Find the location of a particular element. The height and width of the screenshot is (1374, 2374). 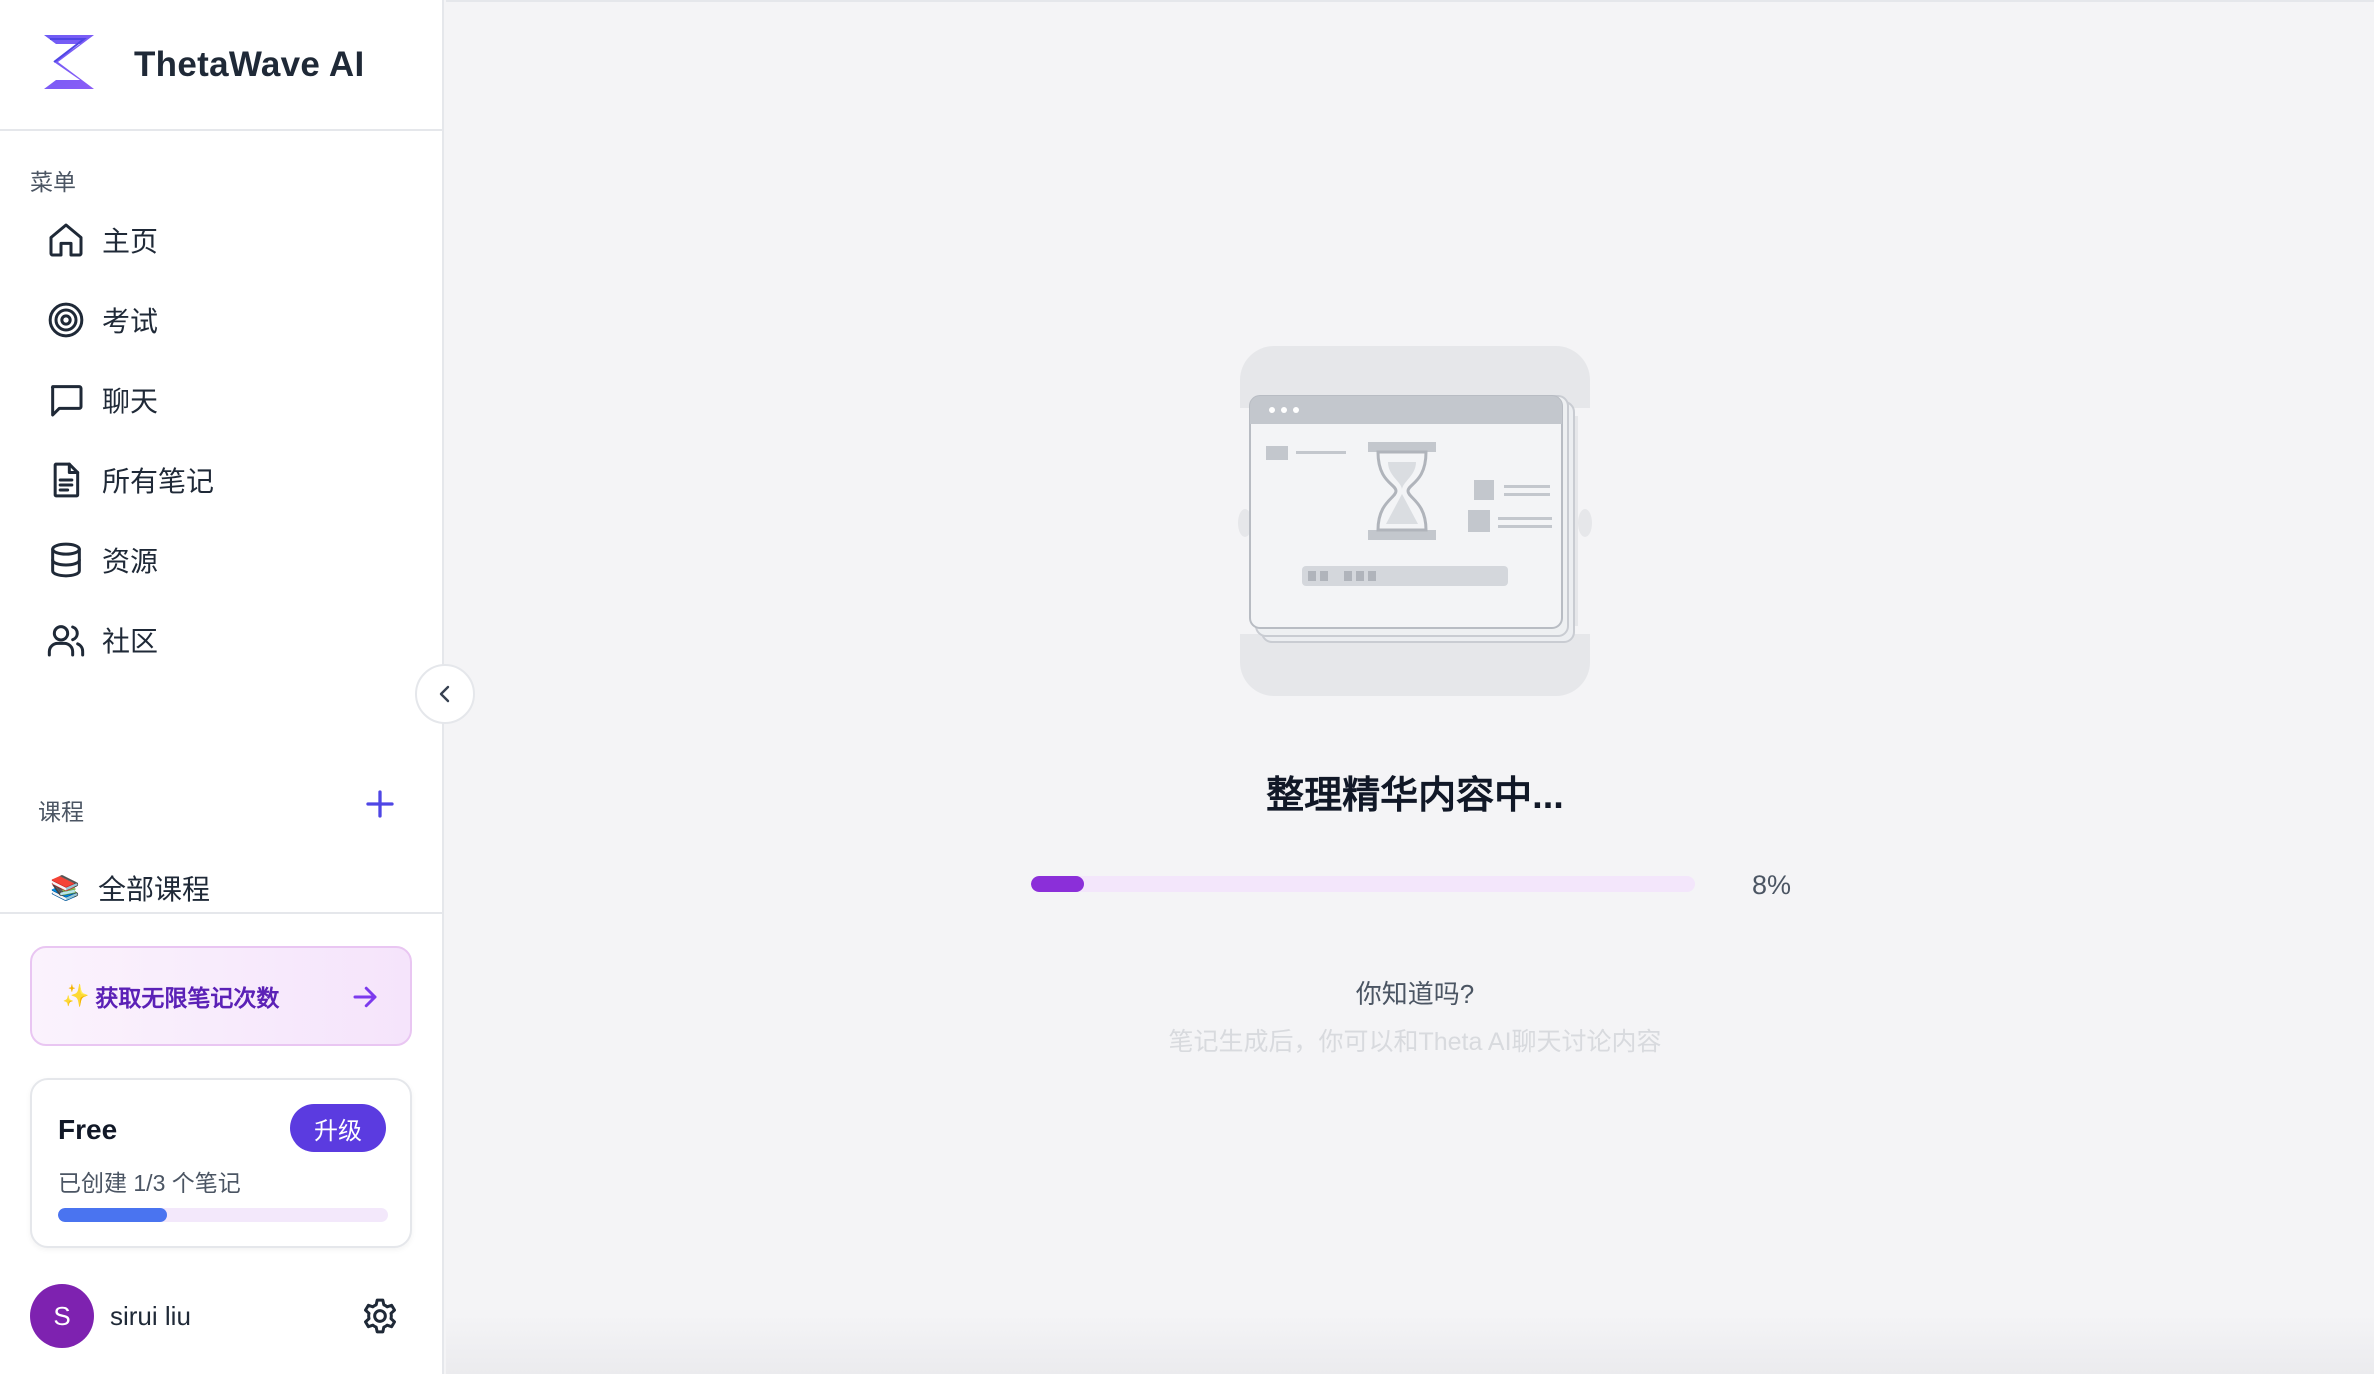

sidebar-item-label: 主页 is located at coordinates (130, 241).